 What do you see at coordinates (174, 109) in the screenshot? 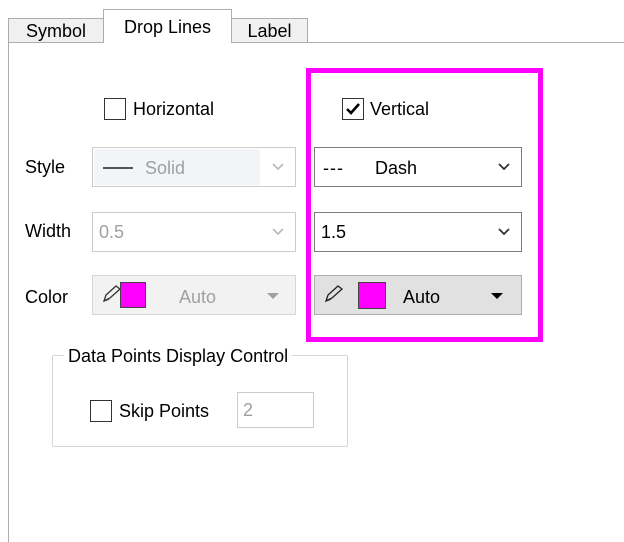
I see `horizontal-label: Horizontal` at bounding box center [174, 109].